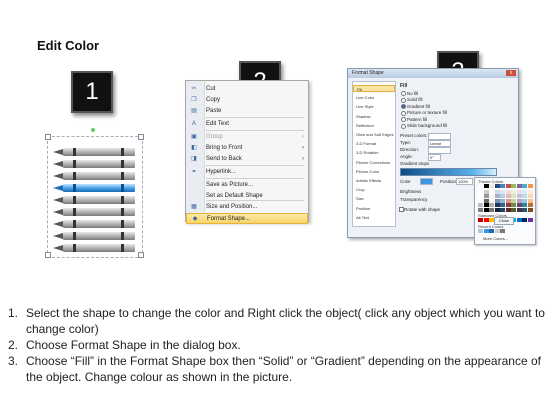 This screenshot has width=560, height=420. Describe the element at coordinates (48, 137) in the screenshot. I see `resize-handle-tl` at that location.